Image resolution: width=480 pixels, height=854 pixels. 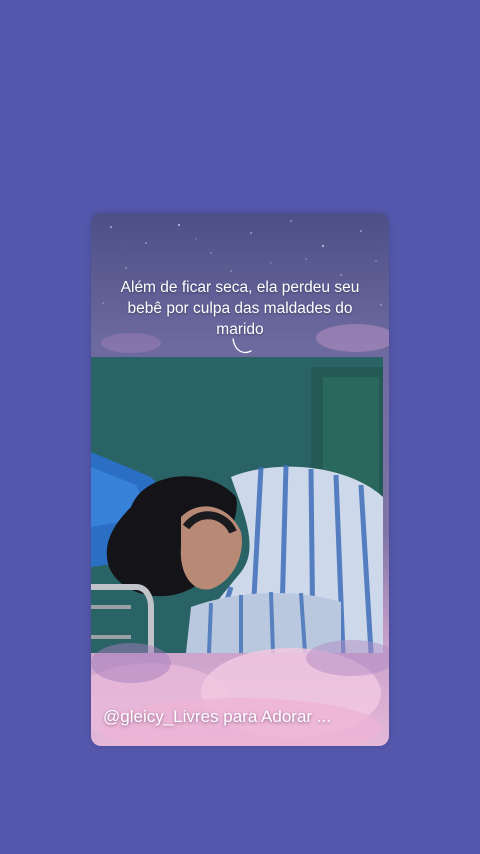 What do you see at coordinates (242, 346) in the screenshot?
I see `caption-swoosh-icon` at bounding box center [242, 346].